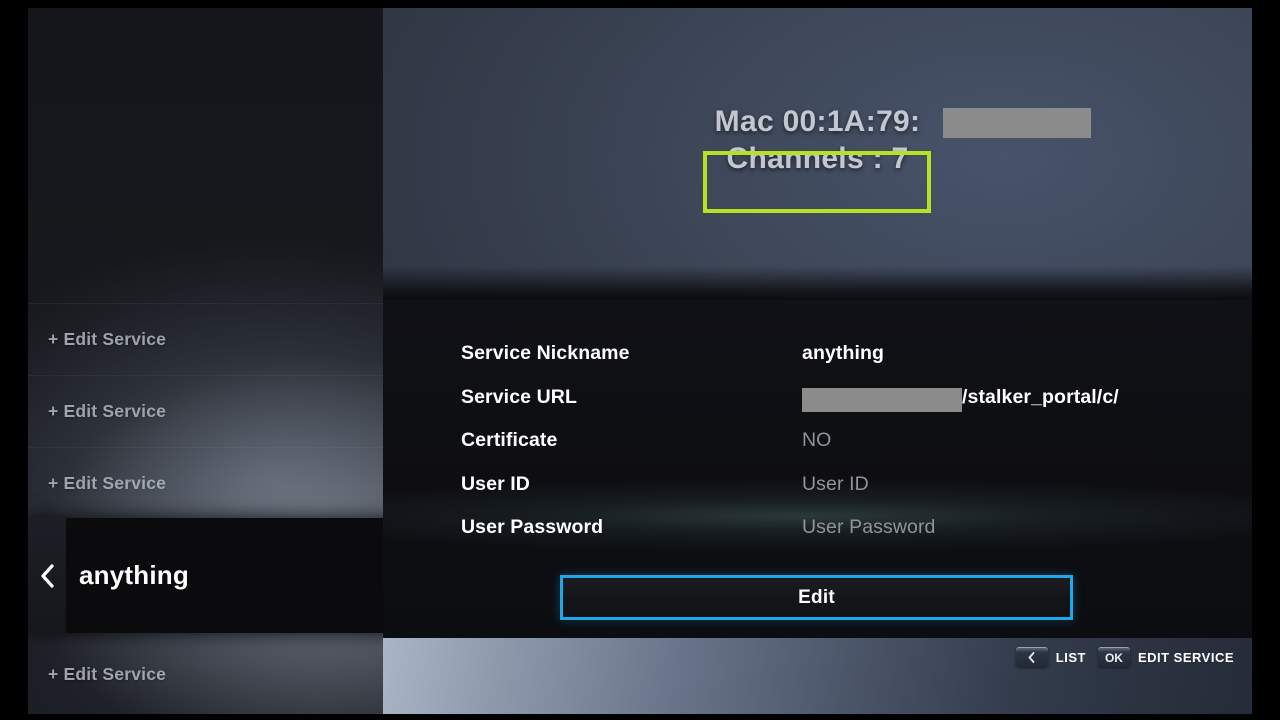  What do you see at coordinates (532, 527) in the screenshot?
I see `field-label-user-password: User Password` at bounding box center [532, 527].